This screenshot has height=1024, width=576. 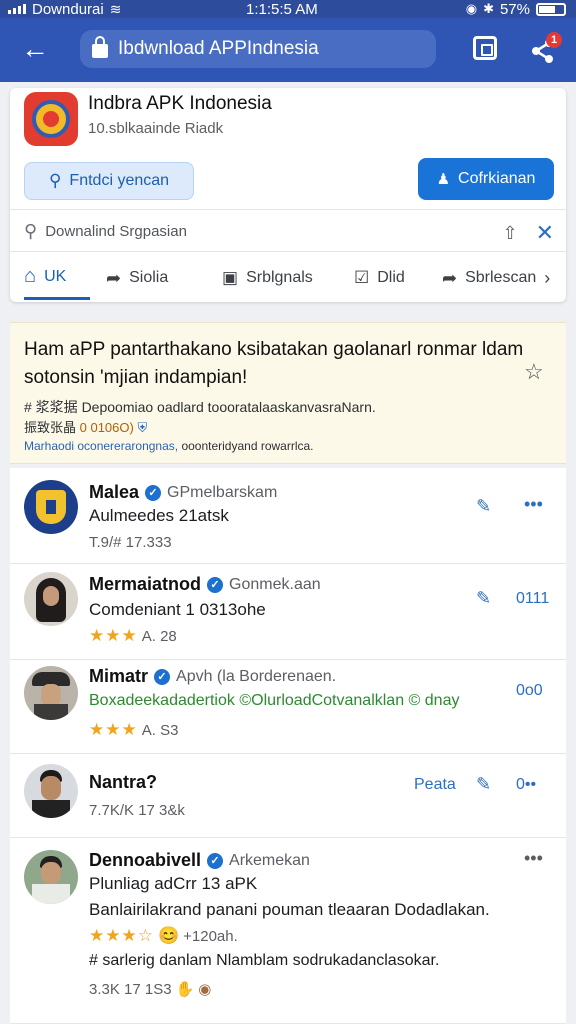 I want to click on rating-value: +120ah., so click(x=210, y=936).